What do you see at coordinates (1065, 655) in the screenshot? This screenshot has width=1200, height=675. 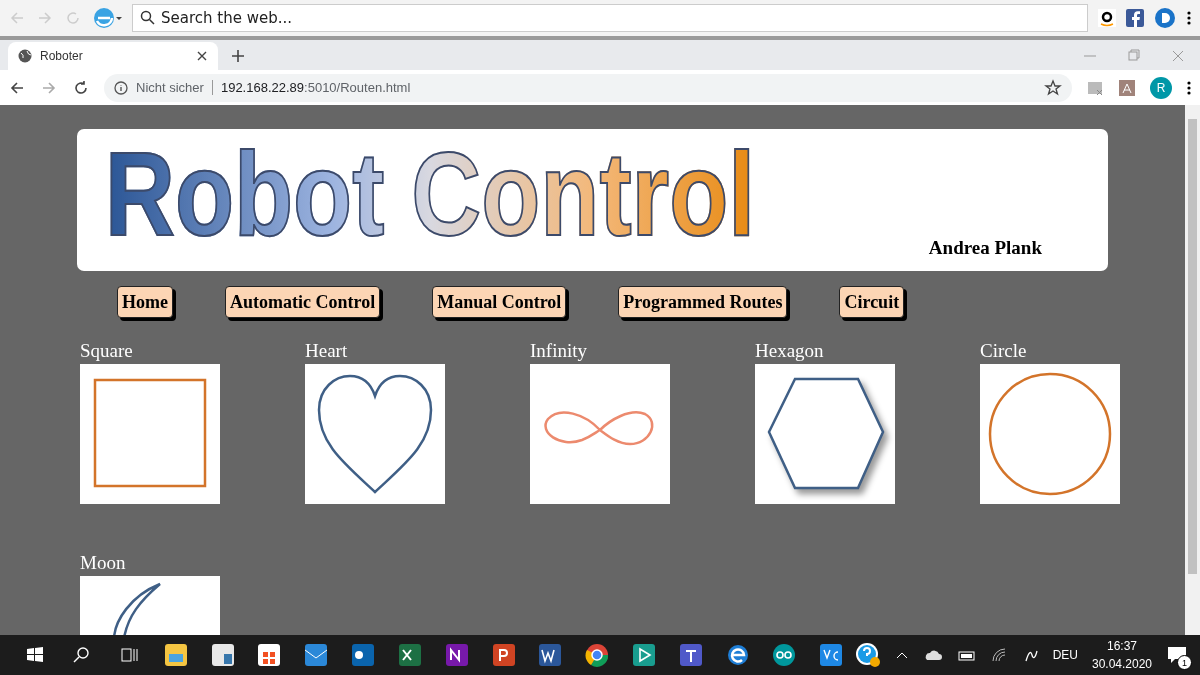 I see `language-indicator: DEU` at bounding box center [1065, 655].